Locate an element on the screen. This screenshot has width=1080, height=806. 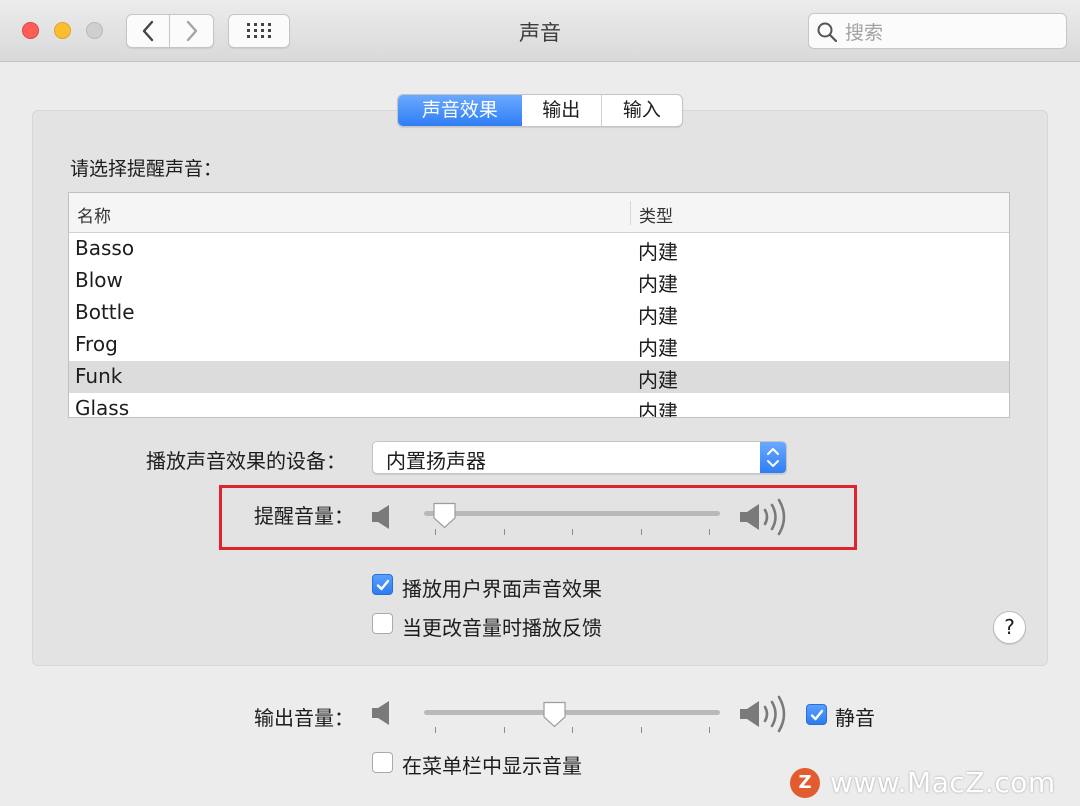
output-volume-slider-knob is located at coordinates (554, 714).